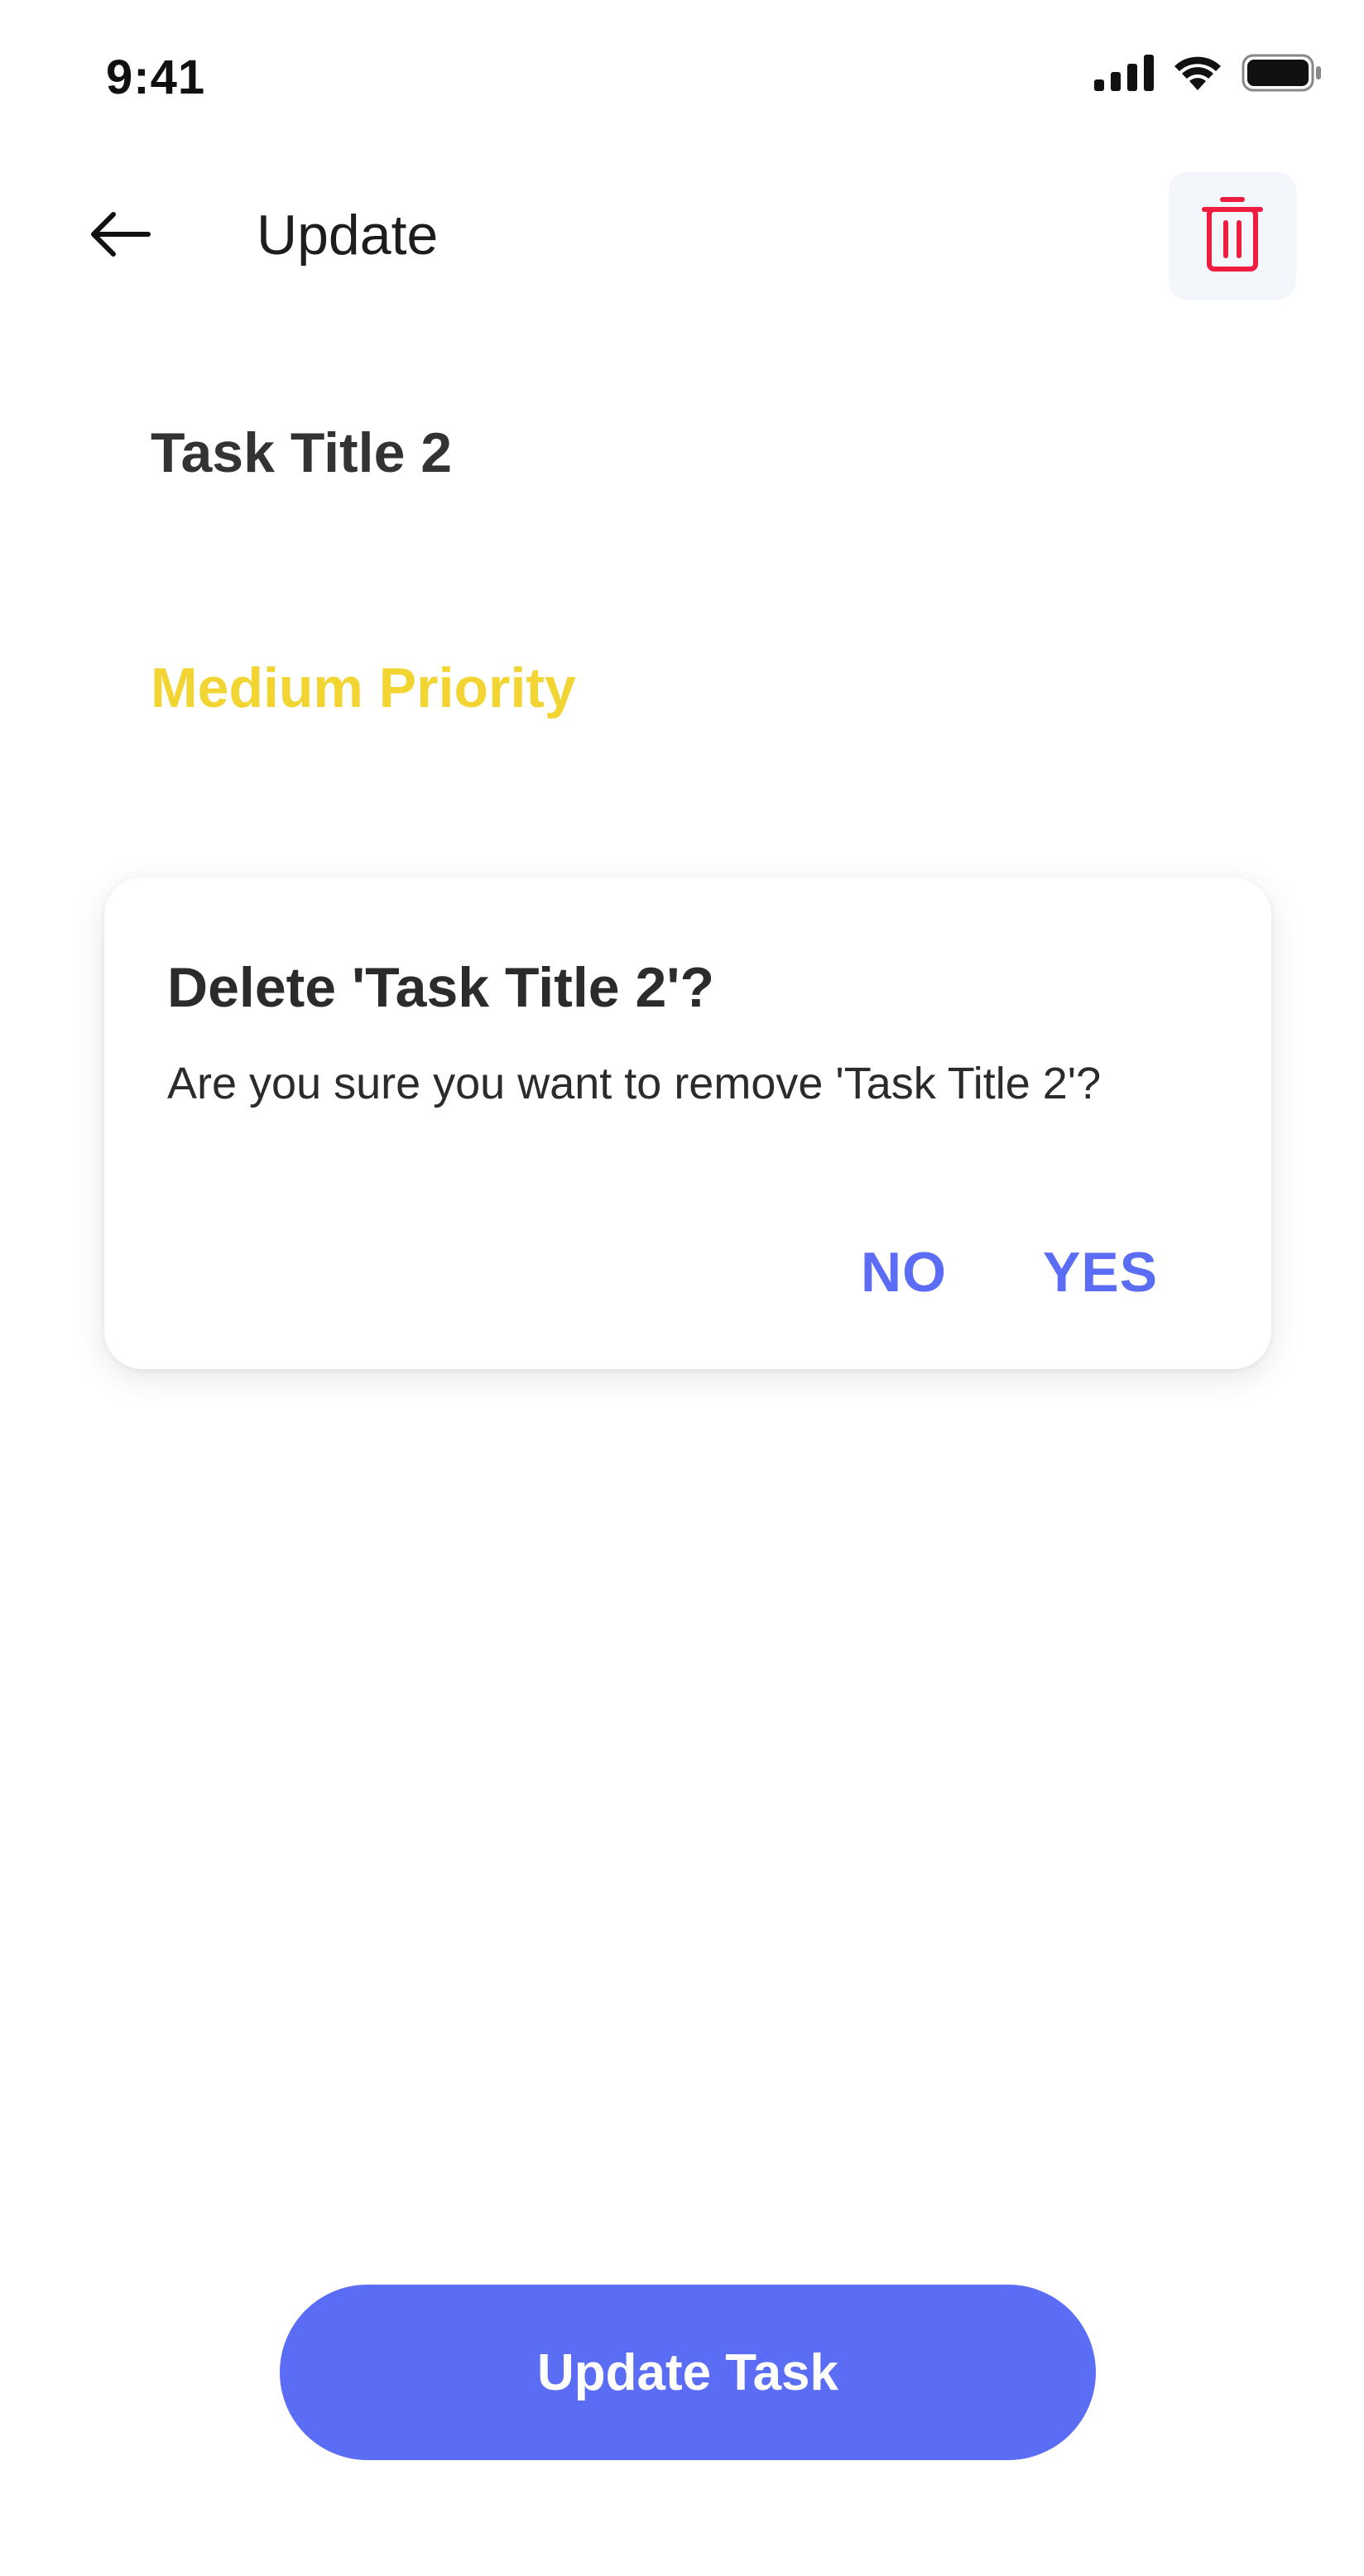 Image resolution: width=1364 pixels, height=2576 pixels. I want to click on cellular-signal-icon, so click(1124, 74).